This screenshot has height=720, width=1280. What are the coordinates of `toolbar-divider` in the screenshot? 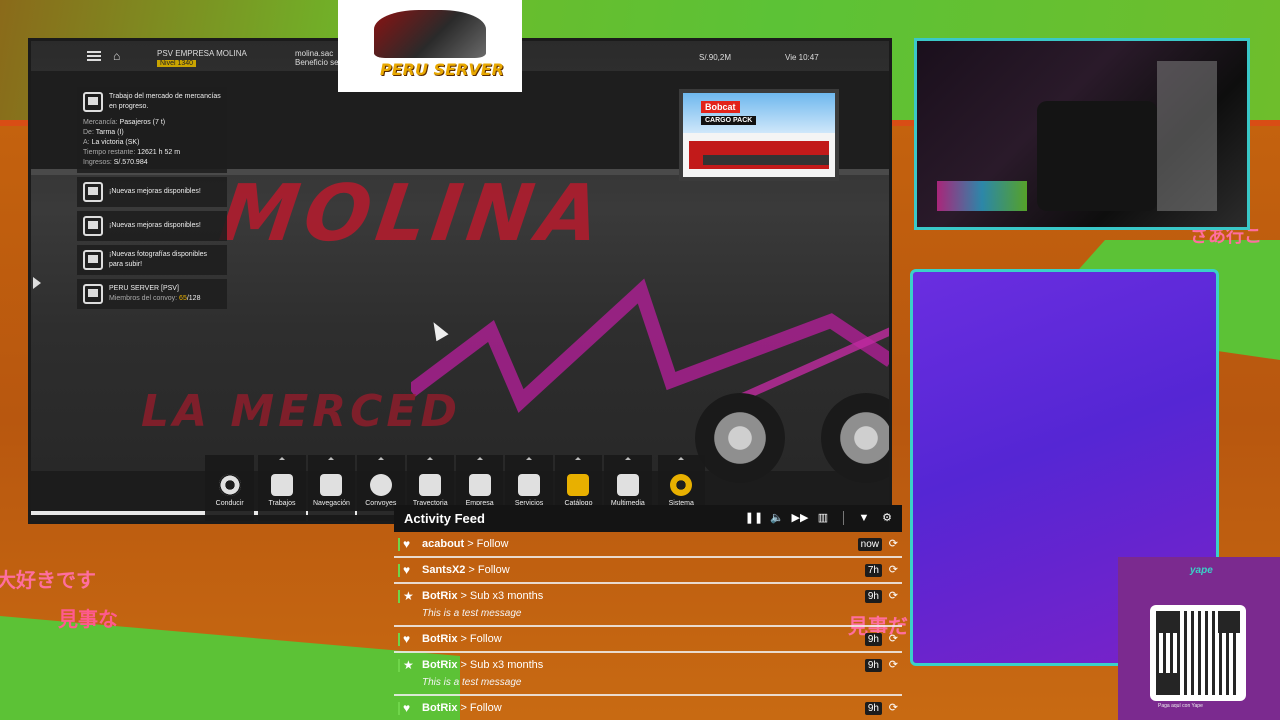 It's located at (843, 518).